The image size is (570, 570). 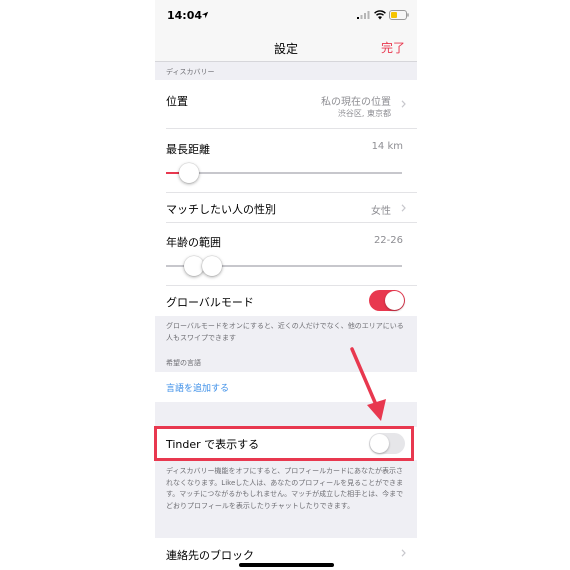 What do you see at coordinates (284, 266) in the screenshot?
I see `age-range-slider` at bounding box center [284, 266].